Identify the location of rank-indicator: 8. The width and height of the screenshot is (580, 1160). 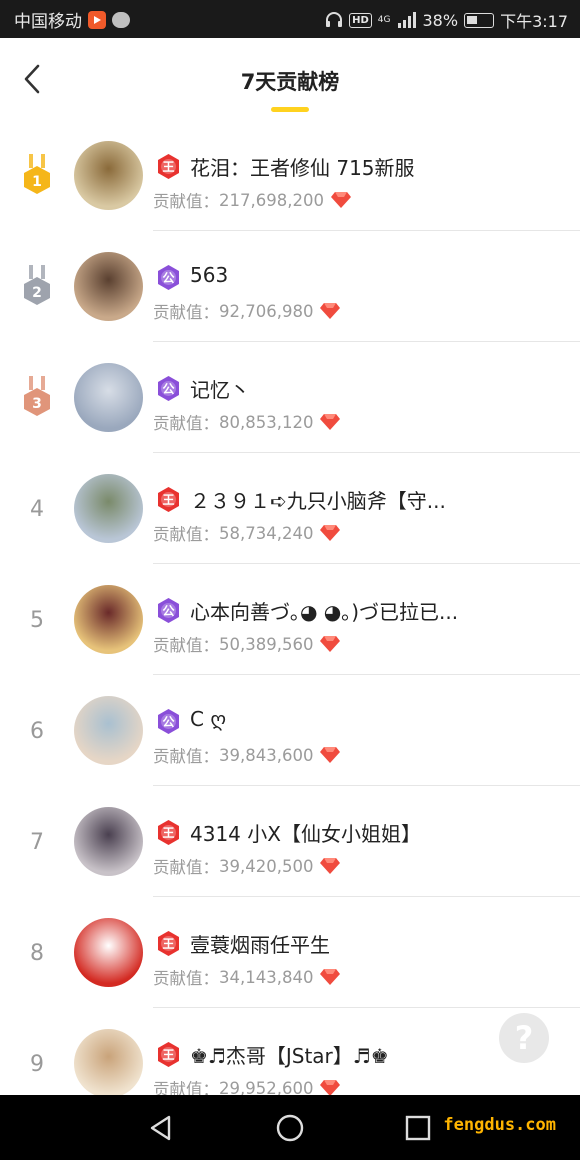
(37, 954).